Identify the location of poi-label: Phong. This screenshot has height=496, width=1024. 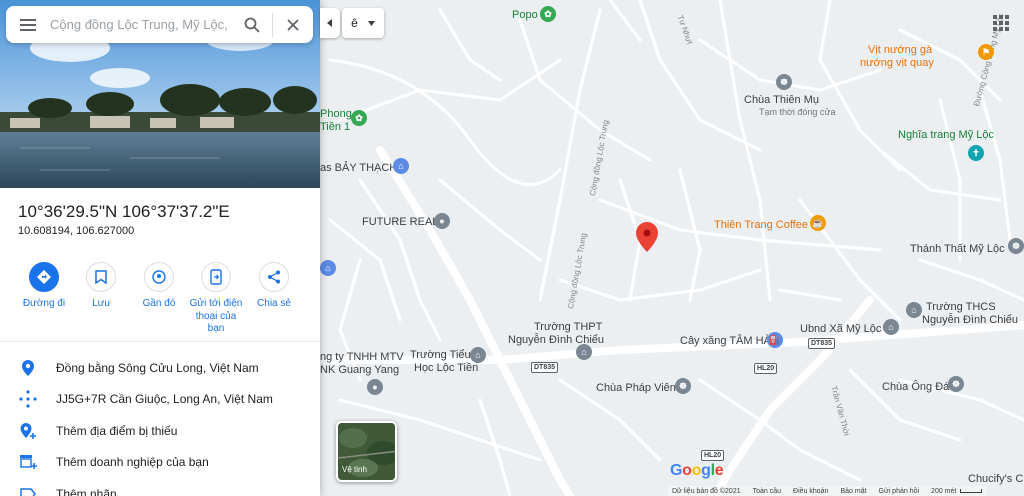
(336, 114).